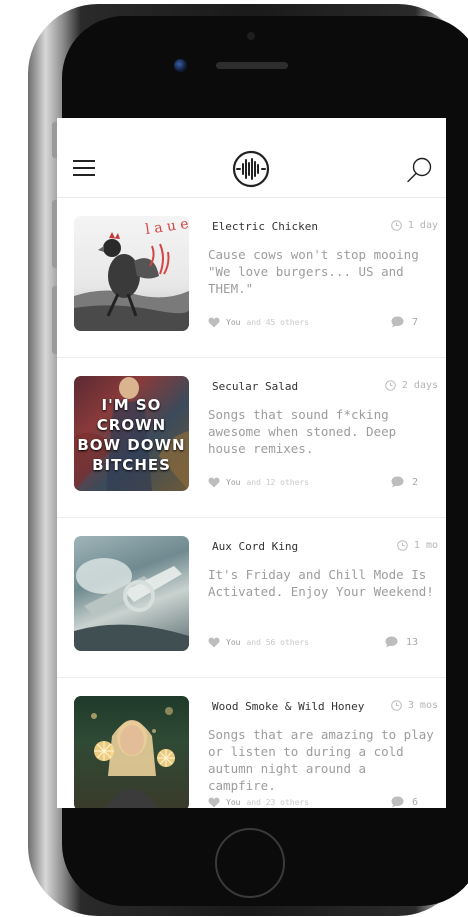 The image size is (468, 917). I want to click on svg-text: l a u e, so click(166, 227).